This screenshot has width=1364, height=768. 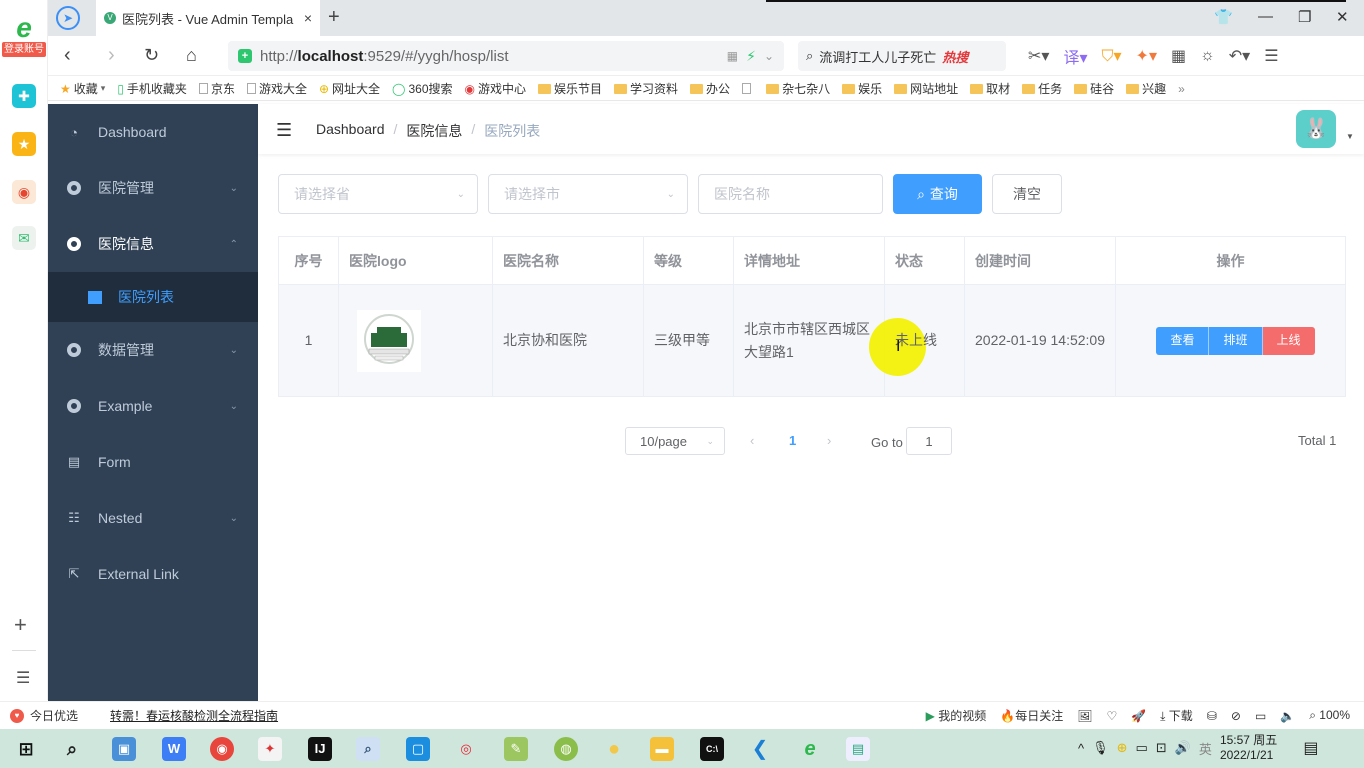 I want to click on navigation-icon: ➤, so click(x=68, y=18).